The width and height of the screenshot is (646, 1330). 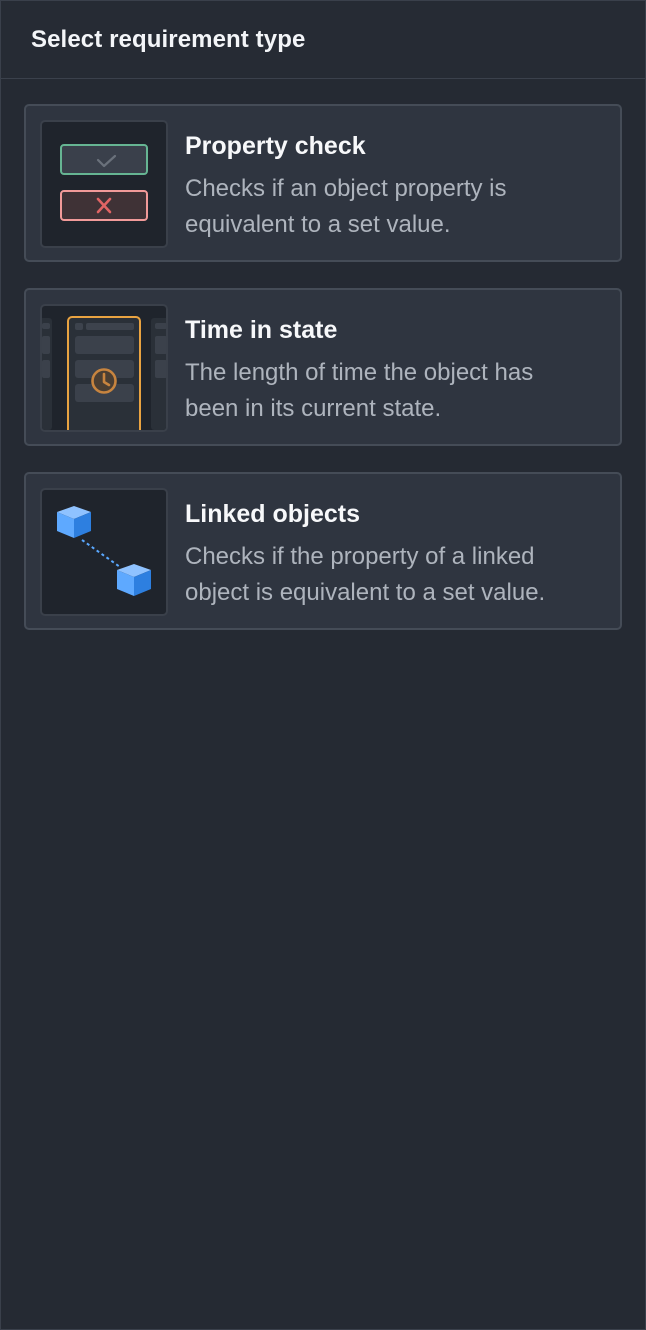 What do you see at coordinates (110, 326) in the screenshot?
I see `column-header-bar` at bounding box center [110, 326].